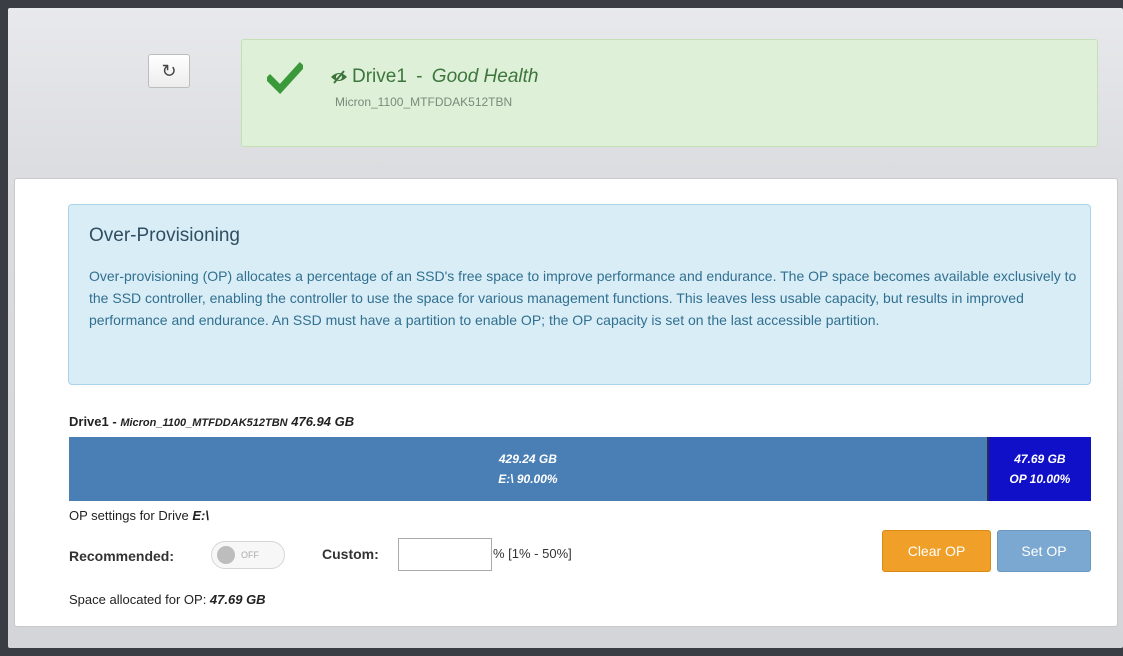 Image resolution: width=1123 pixels, height=656 pixels. Describe the element at coordinates (114, 421) in the screenshot. I see `drive-summary-sep: -` at that location.